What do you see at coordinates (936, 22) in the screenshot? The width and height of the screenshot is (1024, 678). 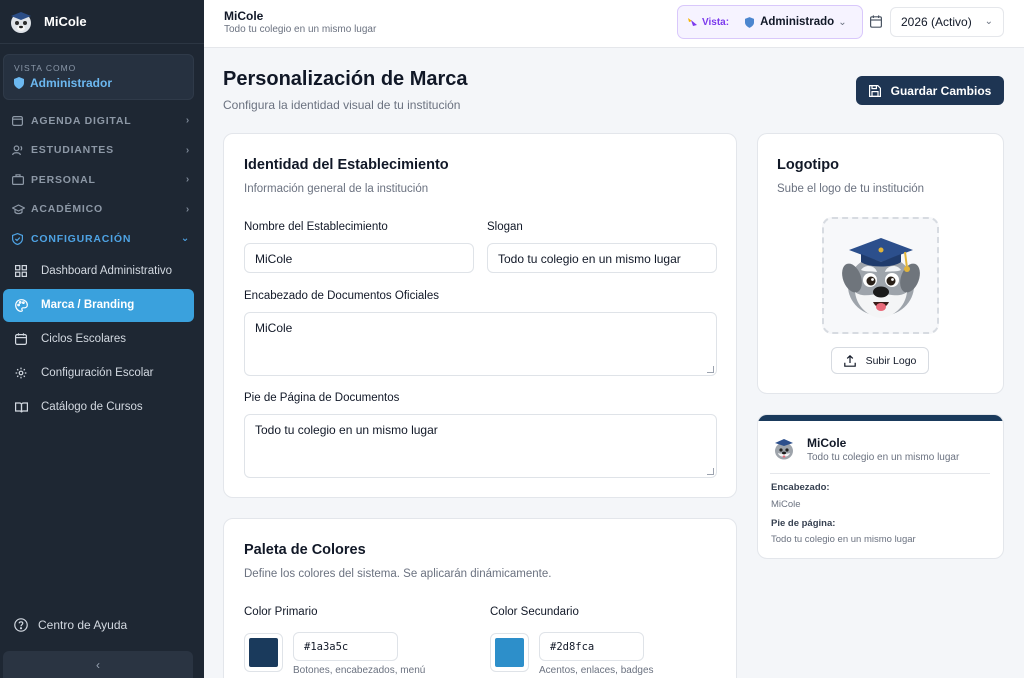 I see `school-year-value: 2026 (Activo)` at bounding box center [936, 22].